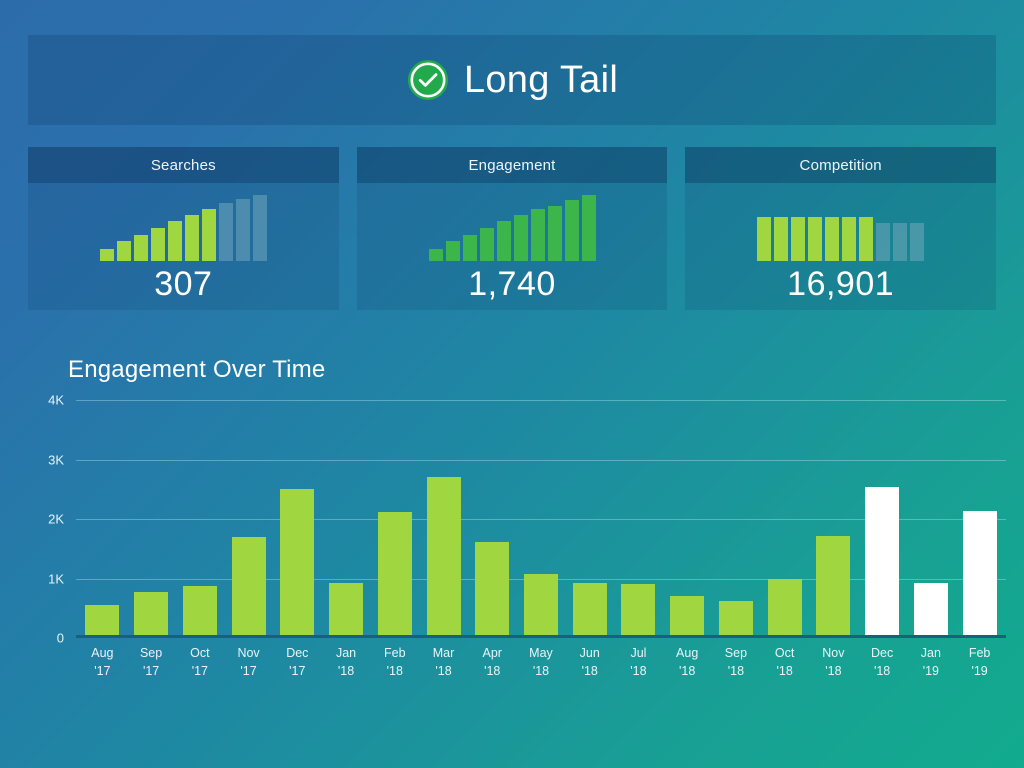  I want to click on x-axis-tick-label: Jun '18, so click(589, 662).